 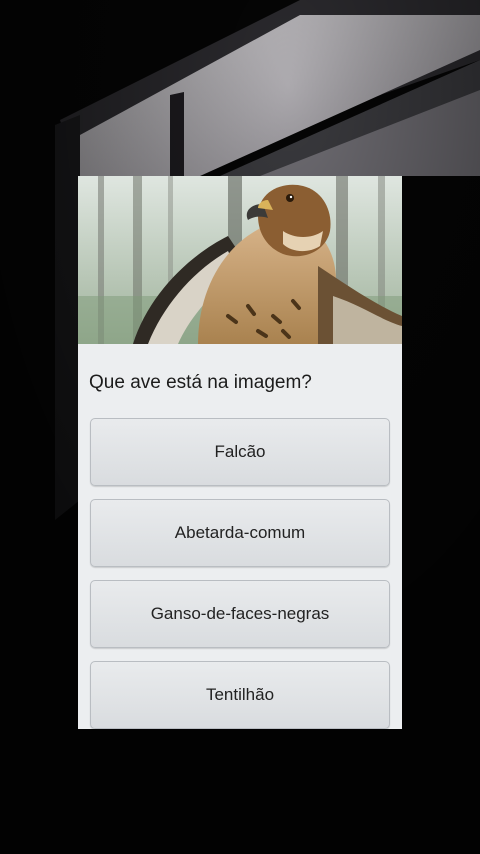 What do you see at coordinates (240, 695) in the screenshot?
I see `answer-button-4: Tentilhão` at bounding box center [240, 695].